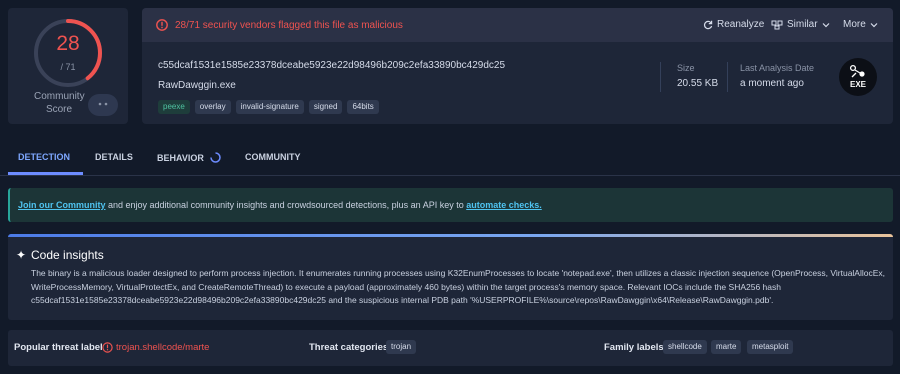 Image resolution: width=900 pixels, height=374 pixels. I want to click on tab-community: COMMUNITY, so click(273, 157).